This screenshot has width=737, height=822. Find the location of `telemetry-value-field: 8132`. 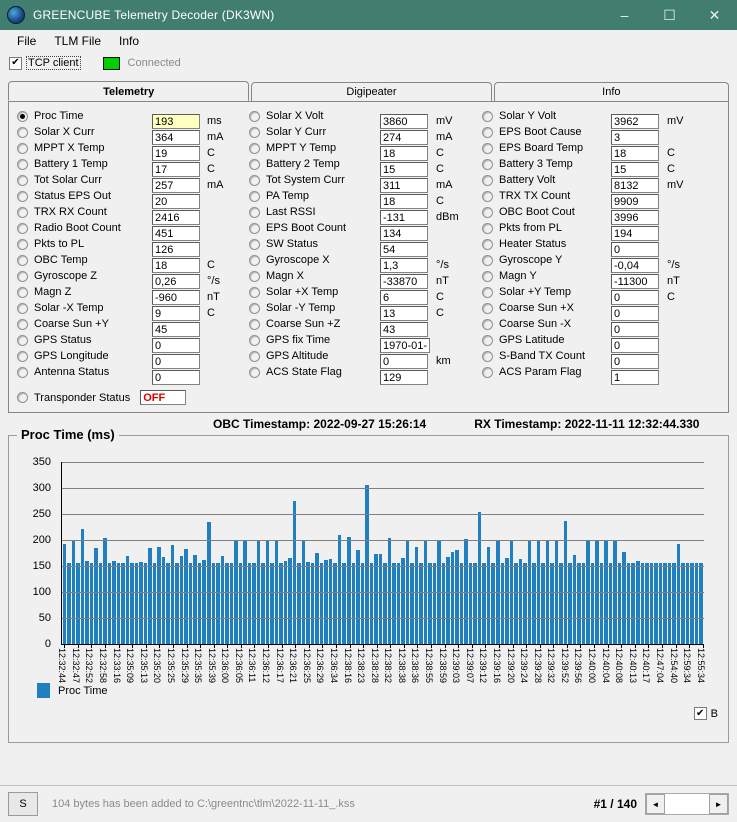

telemetry-value-field: 8132 is located at coordinates (635, 185).